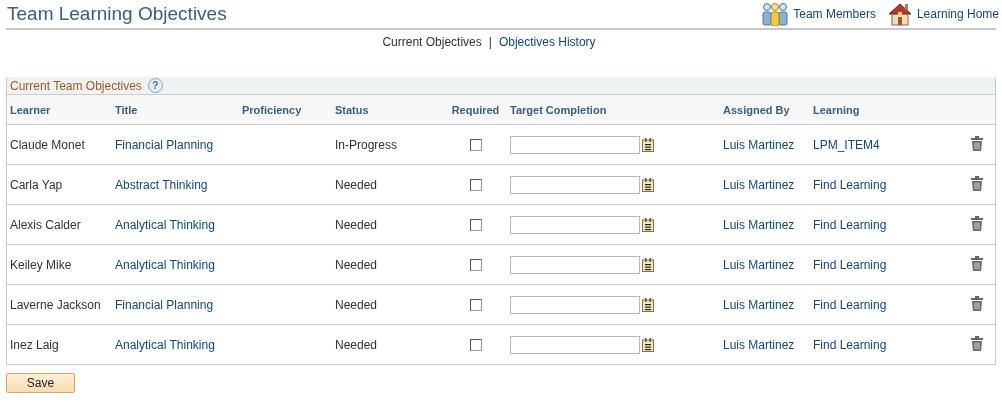 The image size is (1002, 409). What do you see at coordinates (45, 224) in the screenshot?
I see `learner-name: Alexis Calder` at bounding box center [45, 224].